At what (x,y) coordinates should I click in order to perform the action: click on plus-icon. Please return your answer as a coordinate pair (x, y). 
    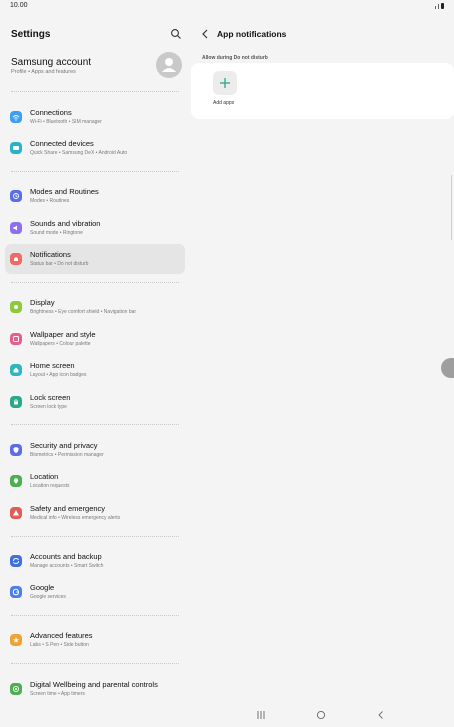
    Looking at the image, I should click on (225, 83).